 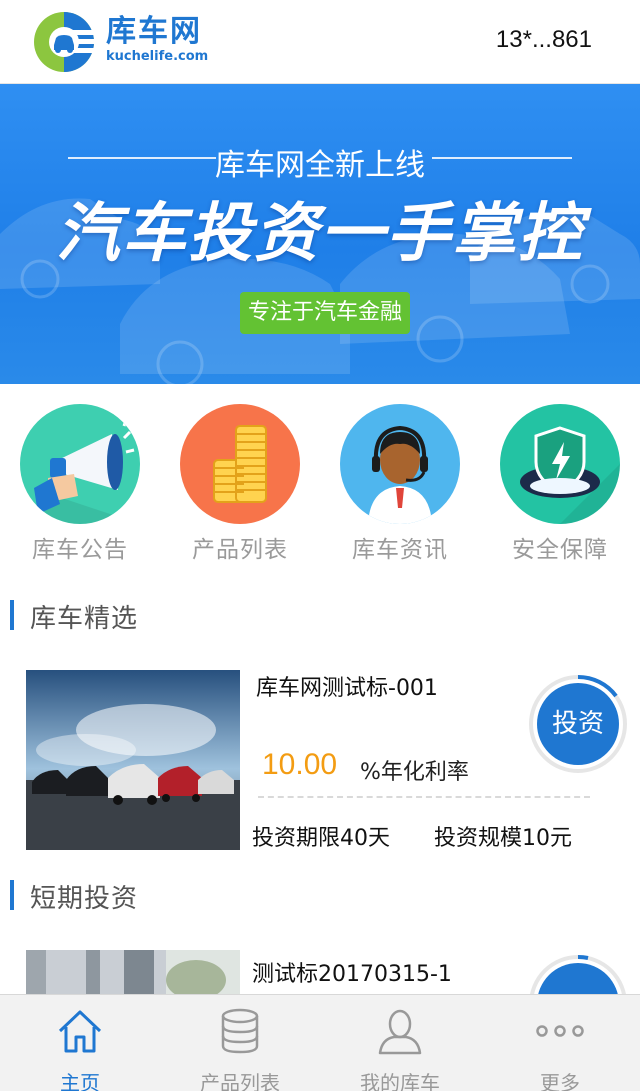 I want to click on banner-subtitle: 库车网全新上线, so click(x=320, y=165).